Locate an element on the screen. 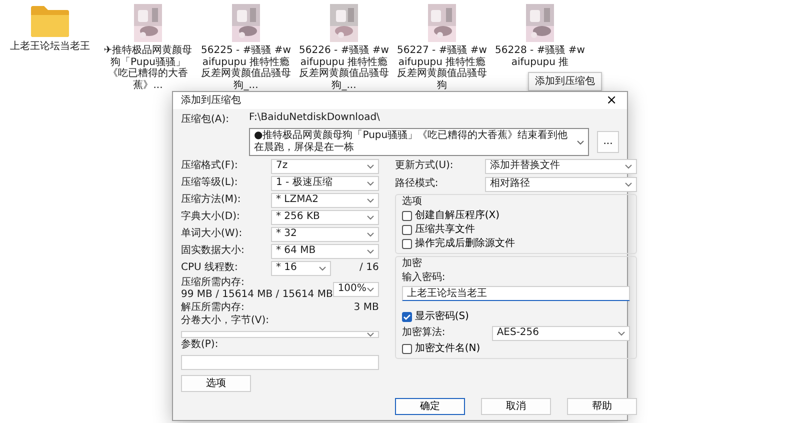 This screenshot has width=800, height=423. dropdown: * 256 KB is located at coordinates (325, 217).